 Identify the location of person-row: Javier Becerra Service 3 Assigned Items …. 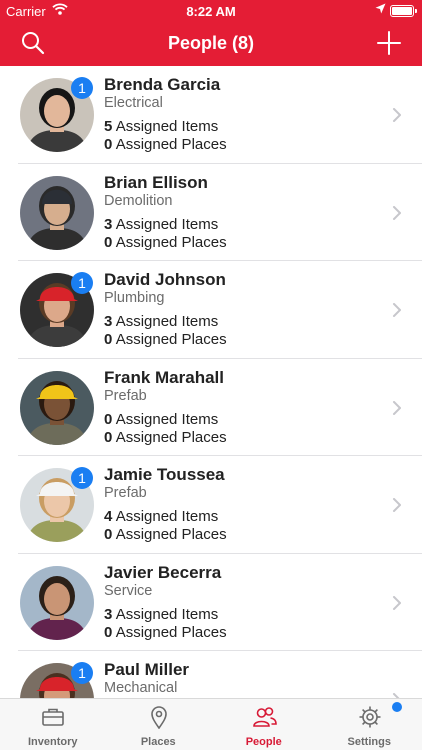
(211, 603).